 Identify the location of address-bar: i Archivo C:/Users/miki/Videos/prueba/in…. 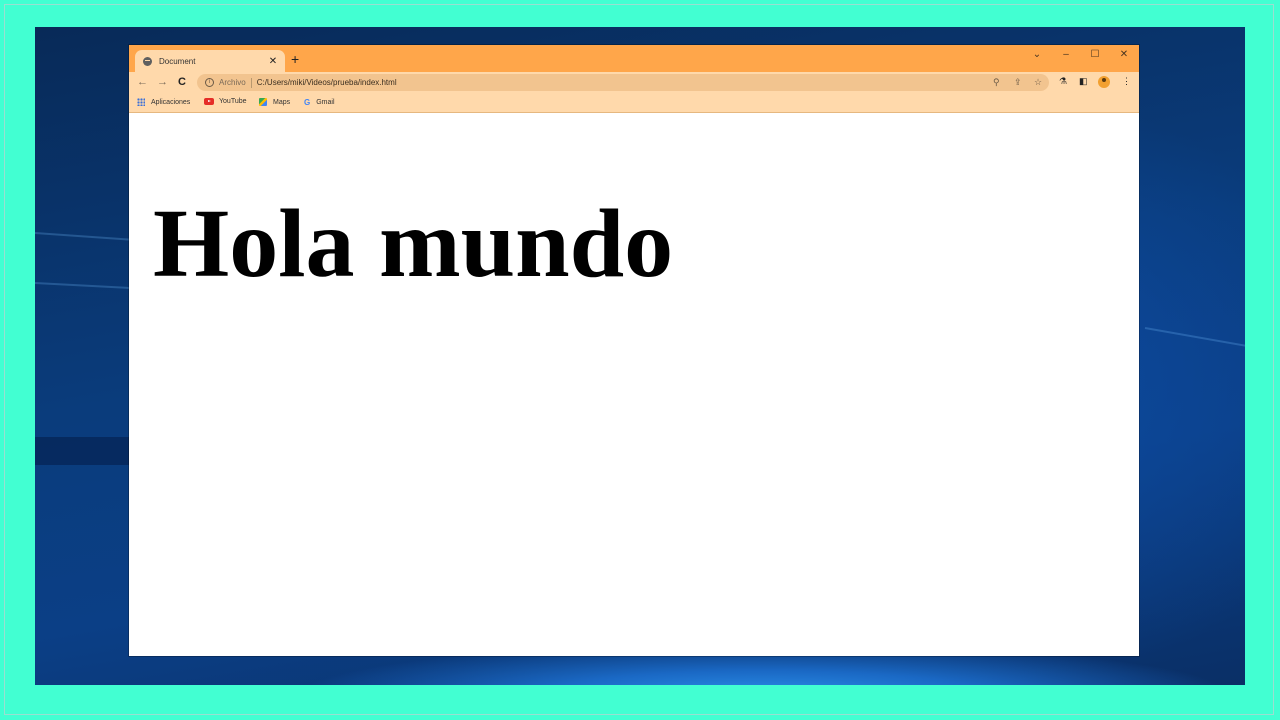
(623, 82).